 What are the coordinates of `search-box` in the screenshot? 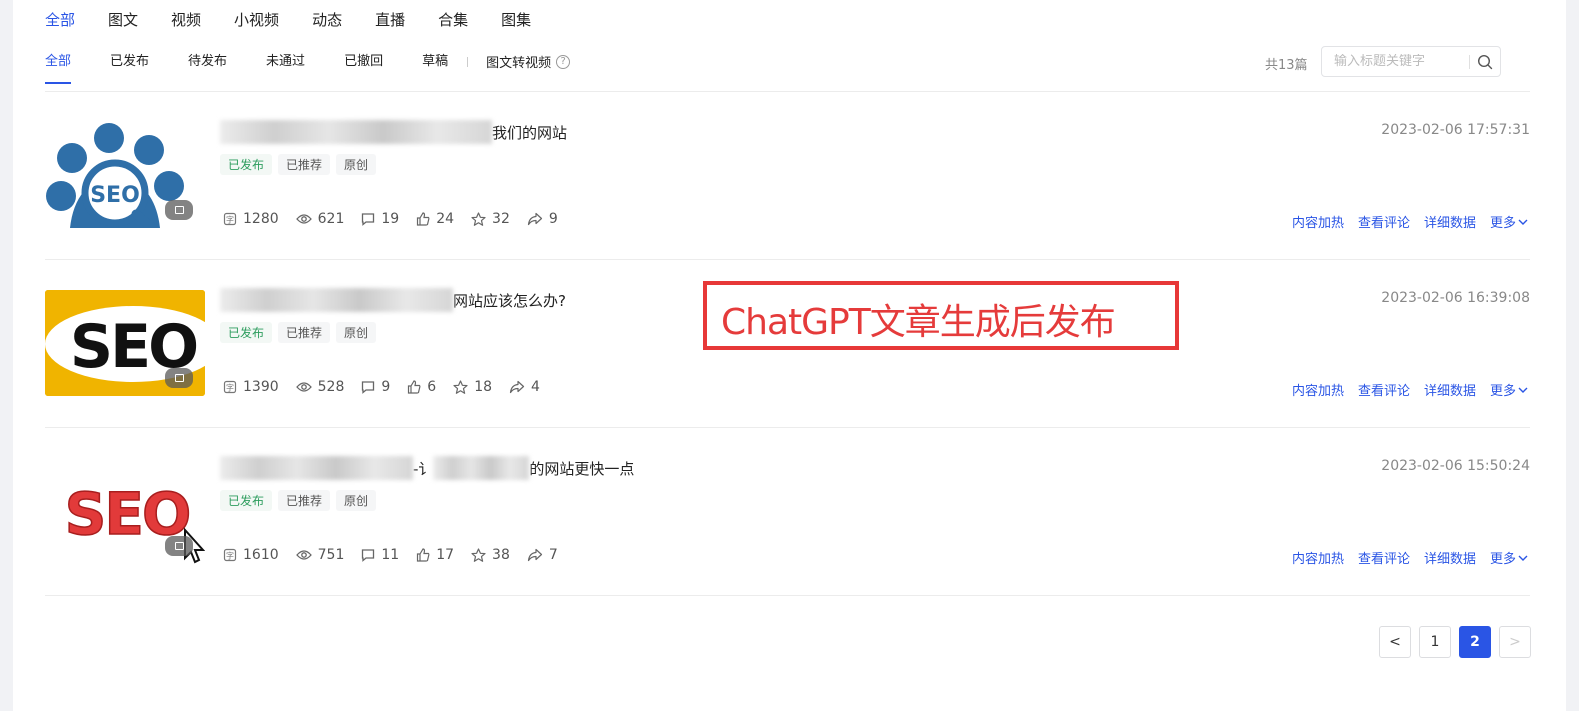 It's located at (1411, 61).